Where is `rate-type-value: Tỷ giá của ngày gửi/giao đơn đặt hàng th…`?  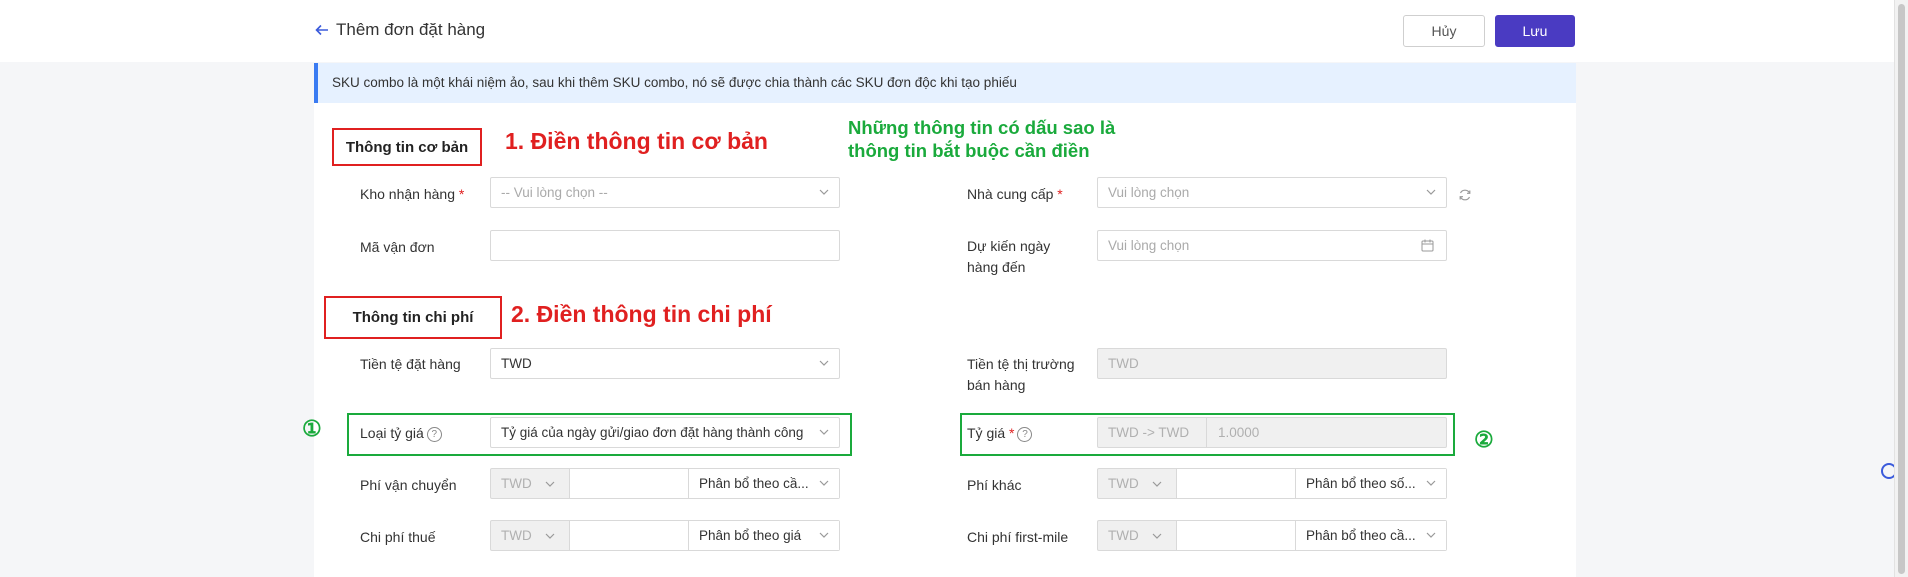 rate-type-value: Tỷ giá của ngày gửi/giao đơn đặt hàng th… is located at coordinates (652, 432).